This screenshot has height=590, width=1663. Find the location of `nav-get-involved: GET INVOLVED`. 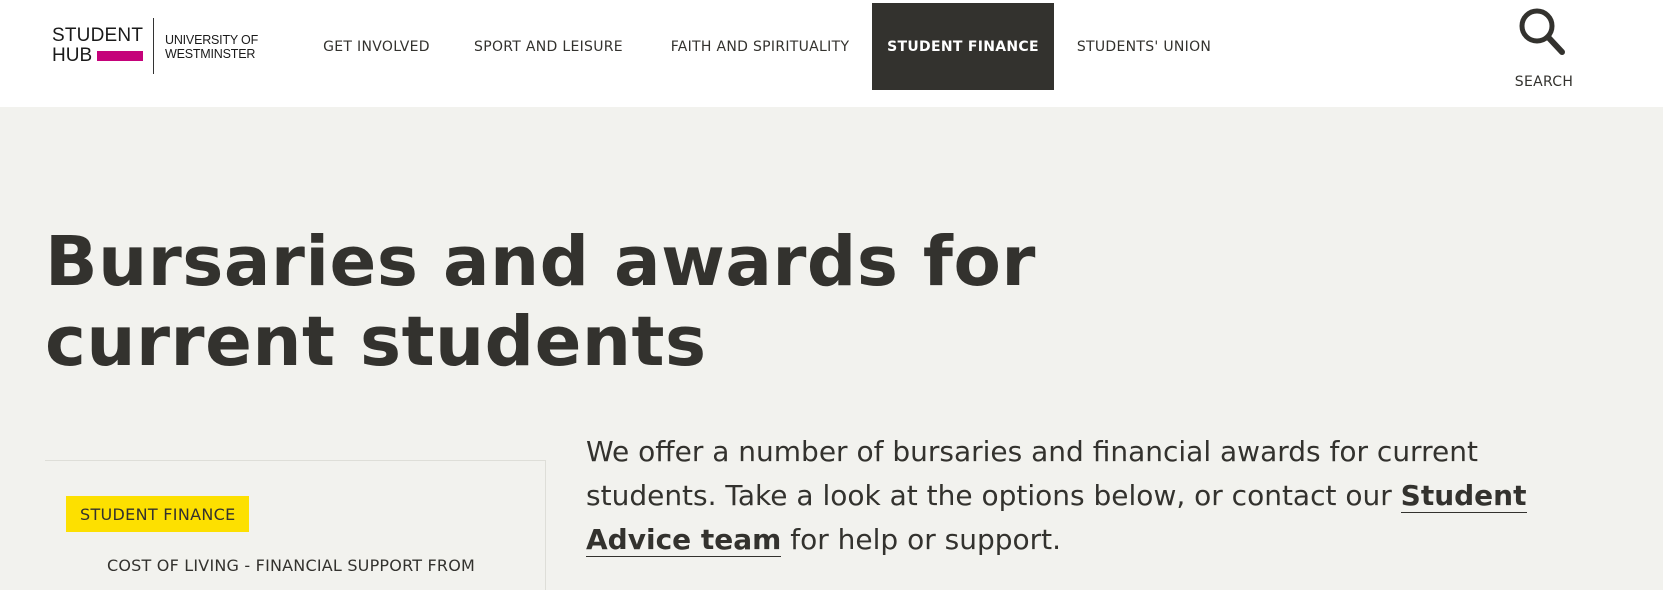

nav-get-involved: GET INVOLVED is located at coordinates (376, 46).